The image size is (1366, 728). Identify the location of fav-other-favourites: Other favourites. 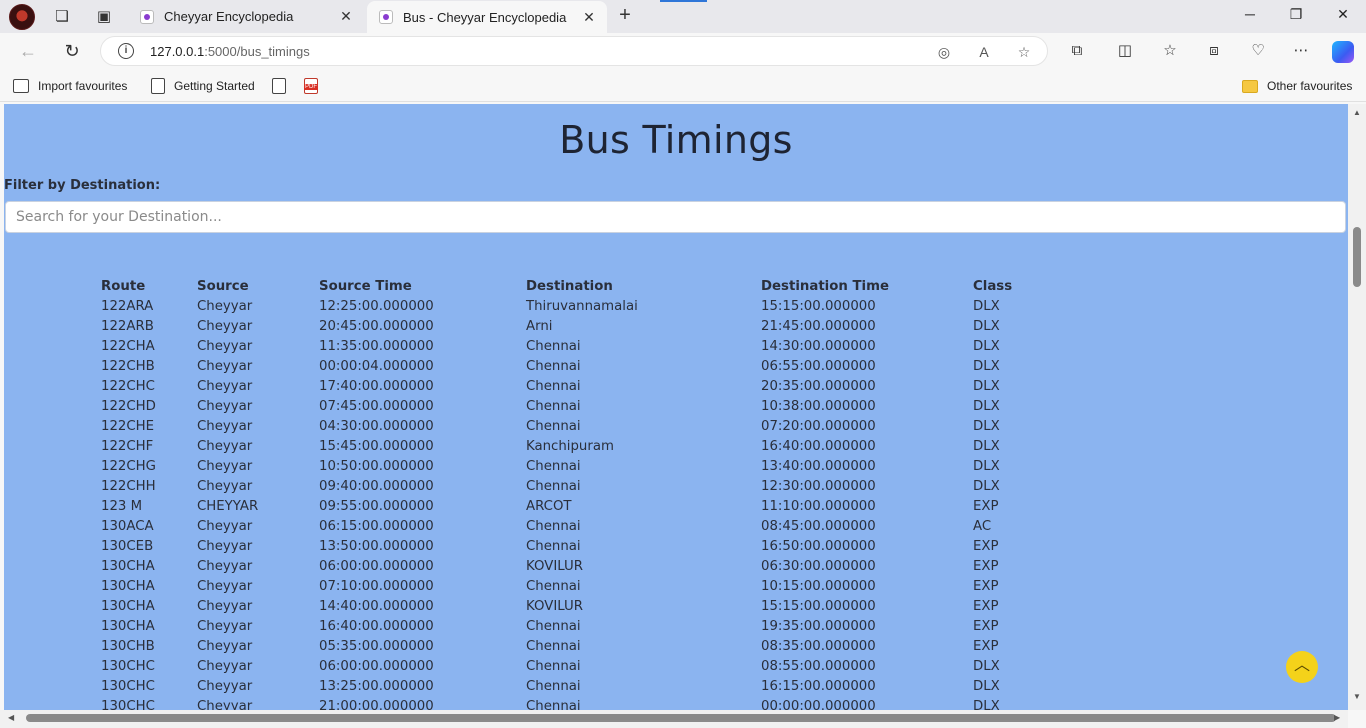
(1297, 86).